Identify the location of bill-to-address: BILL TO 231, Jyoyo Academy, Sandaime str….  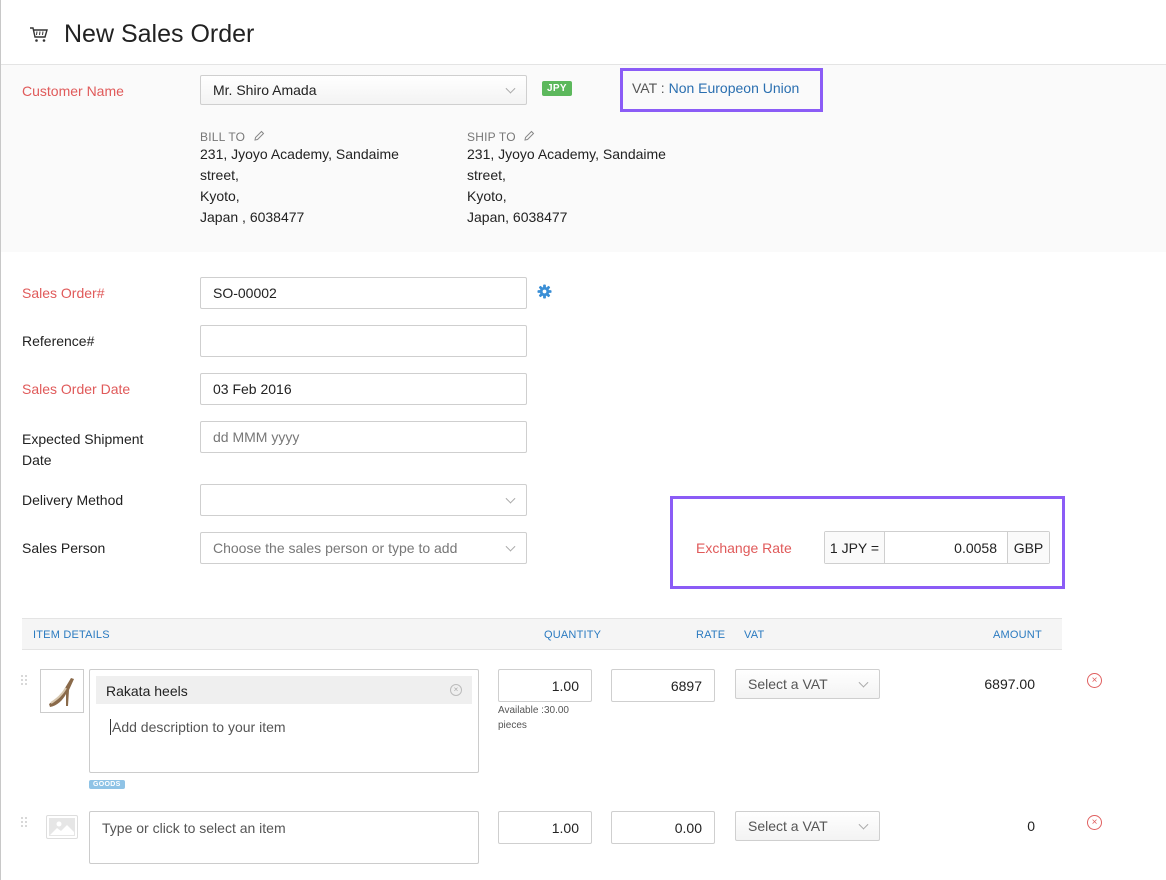
(299, 179).